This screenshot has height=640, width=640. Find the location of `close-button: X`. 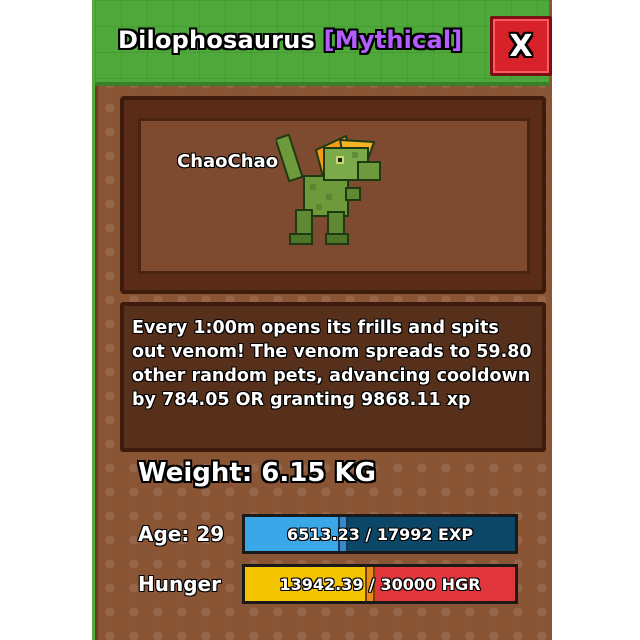

close-button: X is located at coordinates (521, 46).